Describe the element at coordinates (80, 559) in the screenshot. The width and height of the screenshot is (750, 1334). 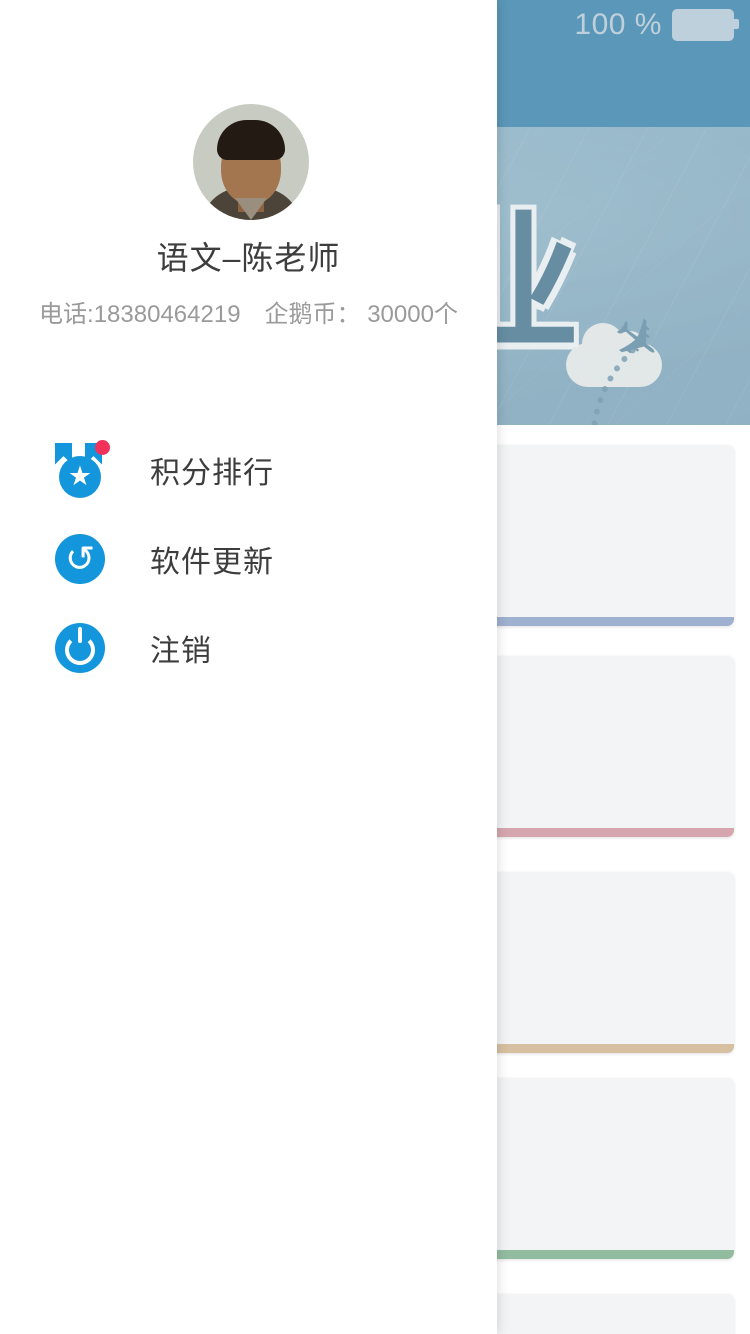
I see `refresh-circle-icon: ↻` at that location.